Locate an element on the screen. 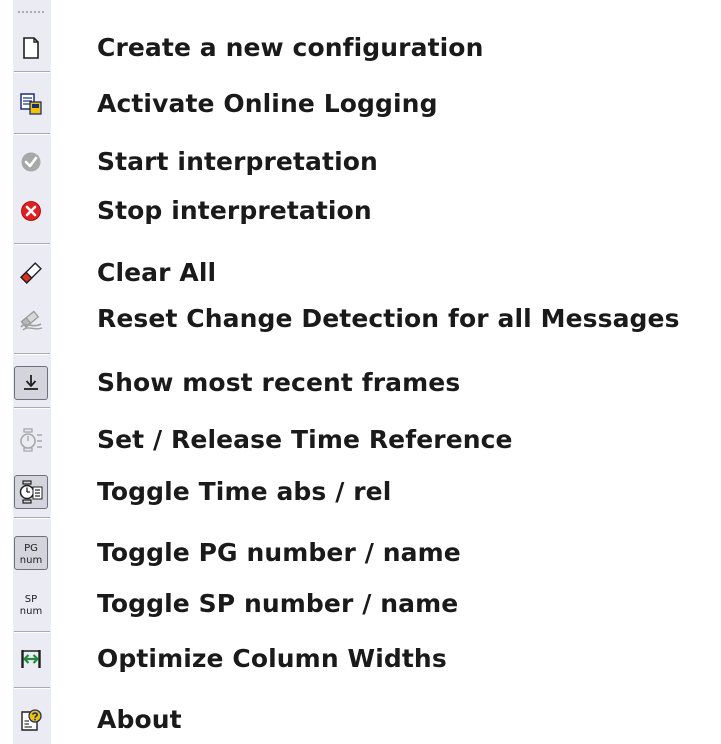 Image resolution: width=721 pixels, height=744 pixels. toolbar-grip-handle is located at coordinates (31, 12).